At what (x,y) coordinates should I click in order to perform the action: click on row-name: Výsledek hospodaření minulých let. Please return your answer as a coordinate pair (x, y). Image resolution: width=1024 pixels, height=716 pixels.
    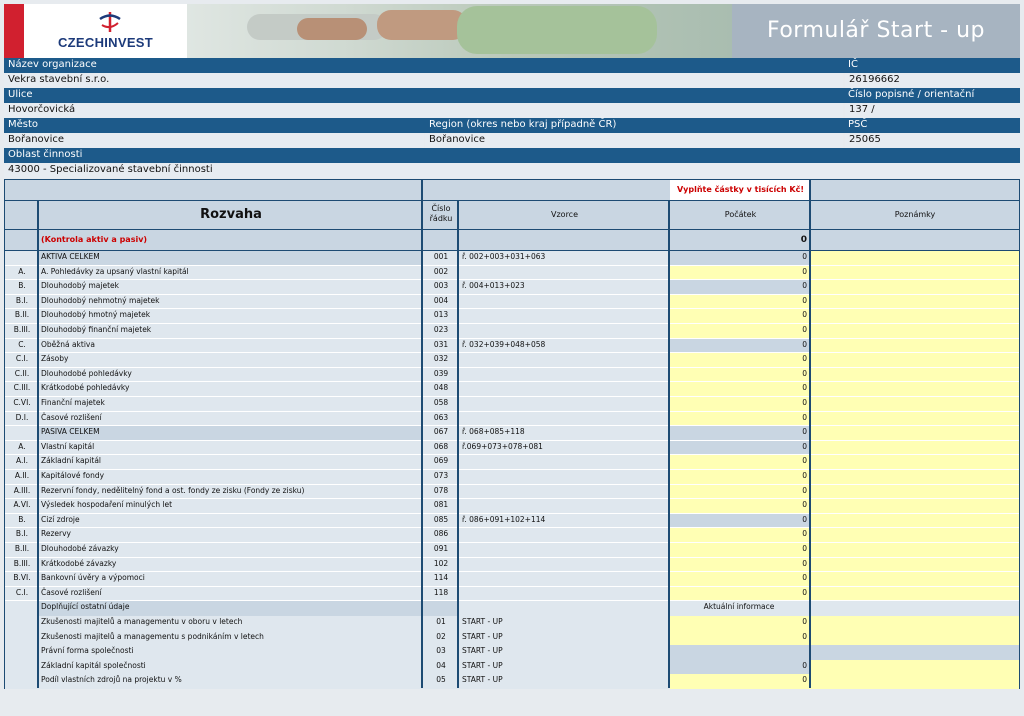
    Looking at the image, I should click on (231, 506).